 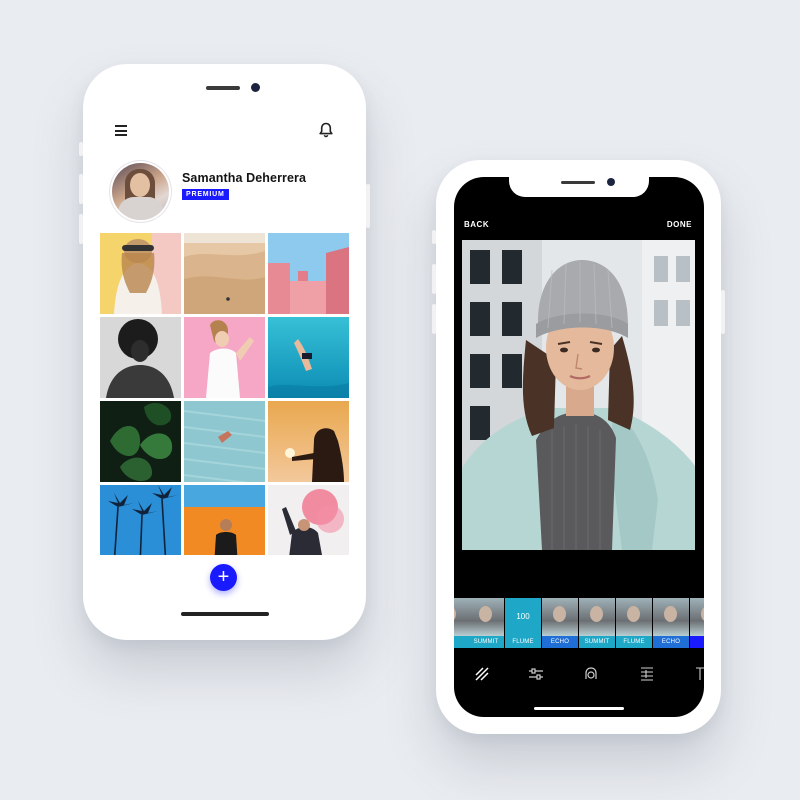 I want to click on adjust-icon, so click(x=536, y=674).